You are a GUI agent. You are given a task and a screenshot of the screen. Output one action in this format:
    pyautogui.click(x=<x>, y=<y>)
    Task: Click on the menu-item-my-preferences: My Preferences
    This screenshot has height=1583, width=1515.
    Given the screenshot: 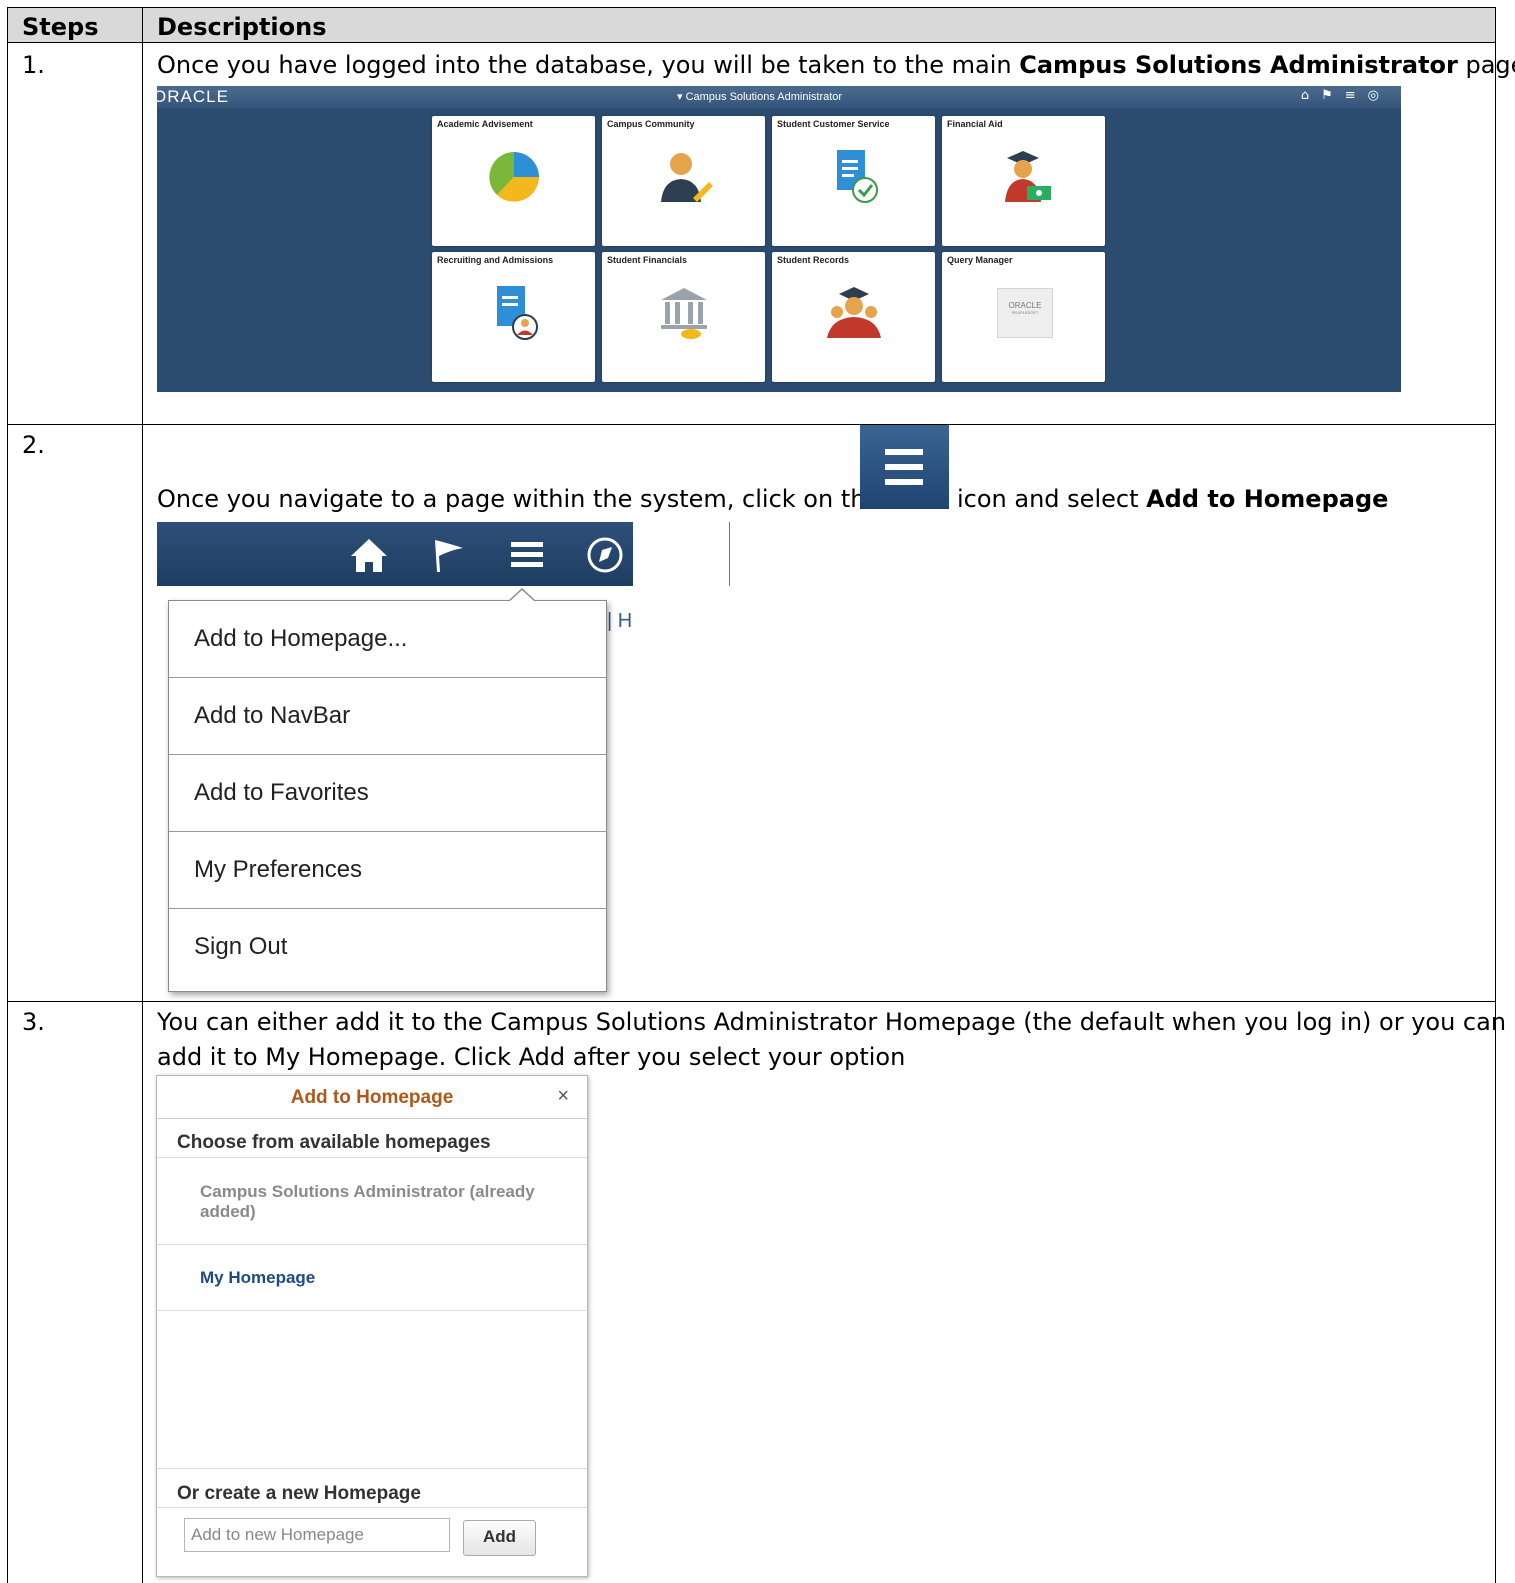 What is the action you would take?
    pyautogui.click(x=387, y=870)
    